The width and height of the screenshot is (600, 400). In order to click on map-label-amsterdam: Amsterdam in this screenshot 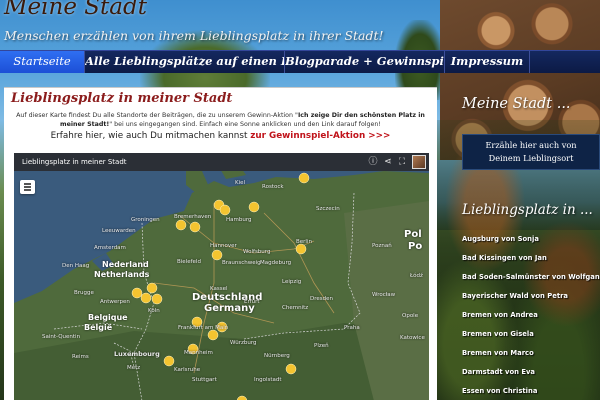, I will do `click(110, 248)`.